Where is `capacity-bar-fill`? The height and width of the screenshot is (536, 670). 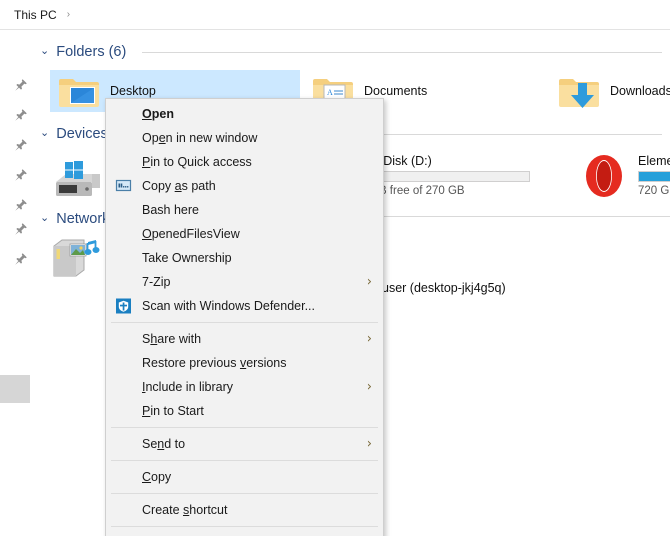
capacity-bar-fill is located at coordinates (654, 176).